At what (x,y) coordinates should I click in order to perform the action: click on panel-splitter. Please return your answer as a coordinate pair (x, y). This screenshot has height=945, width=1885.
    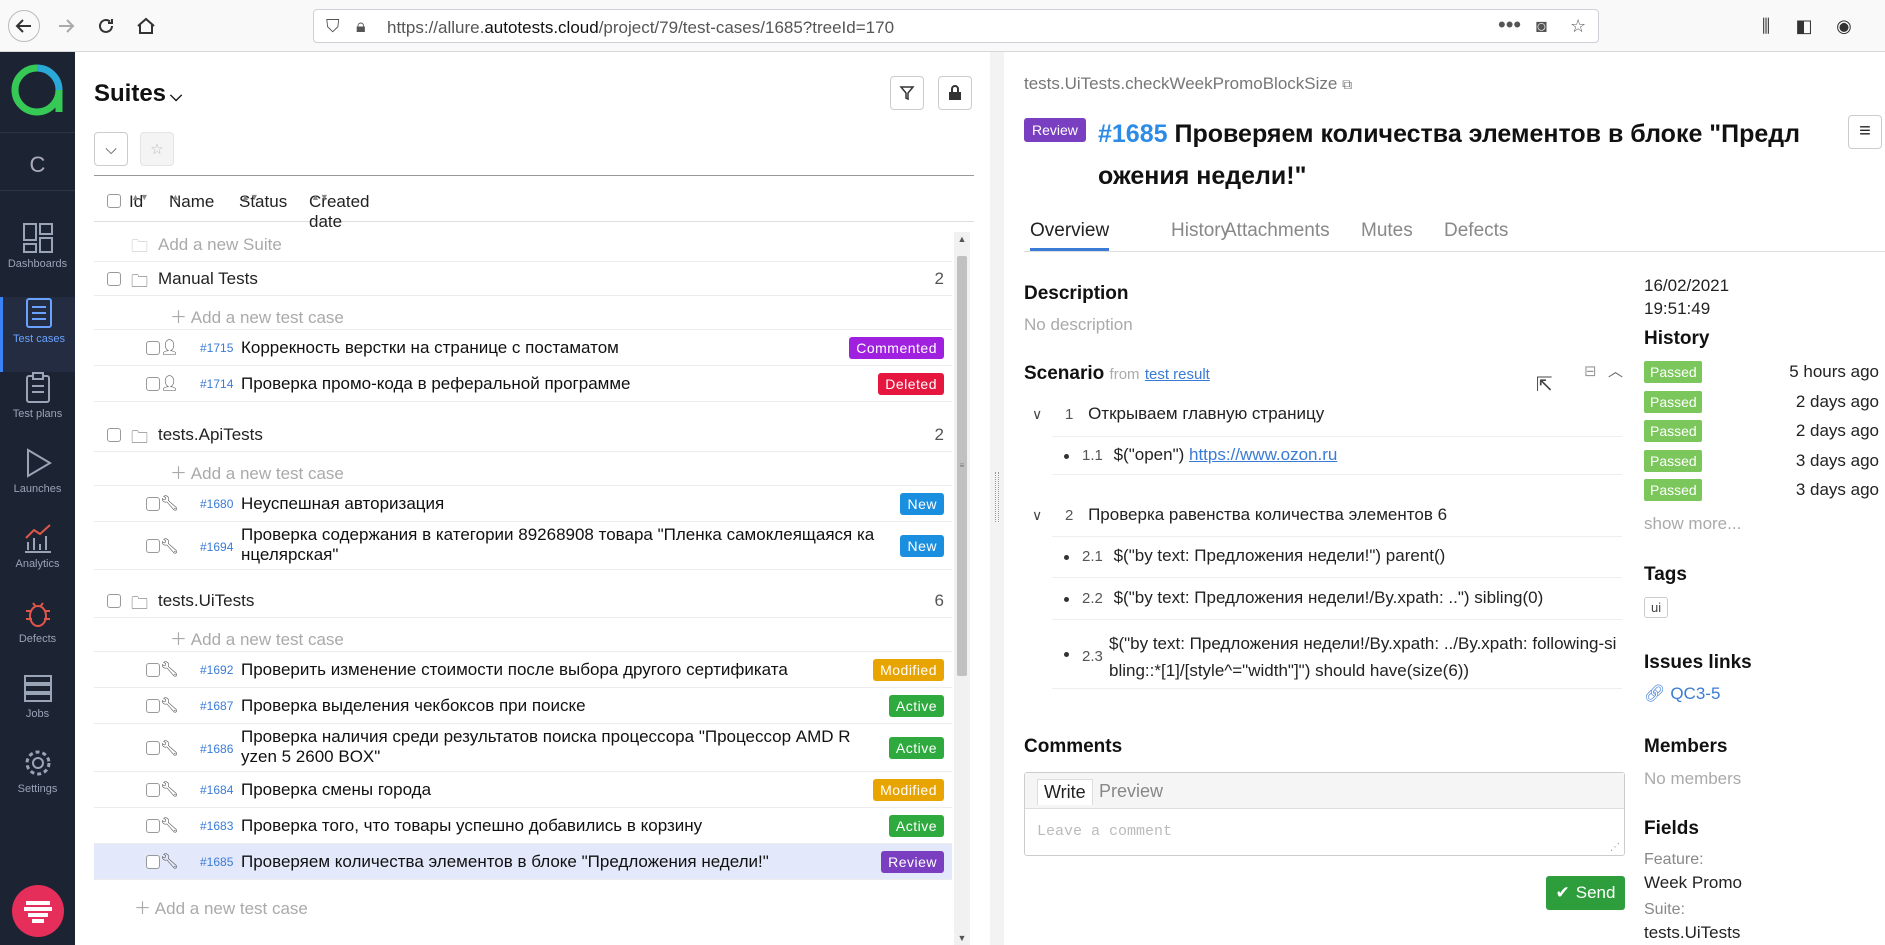
    Looking at the image, I should click on (997, 498).